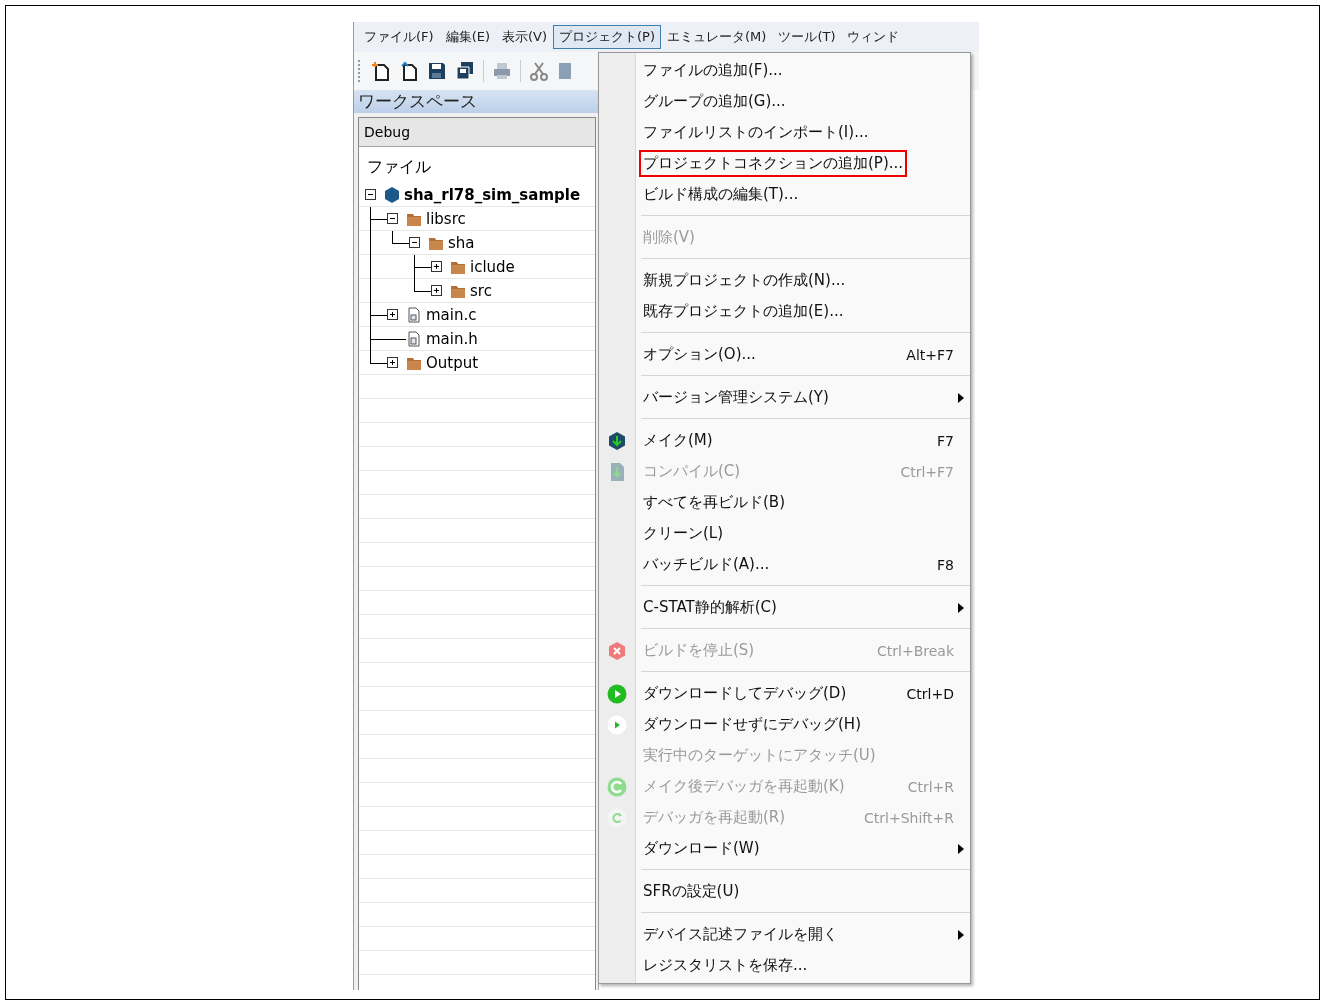 This screenshot has height=1001, width=1326. What do you see at coordinates (452, 362) in the screenshot?
I see `tree-item: Output` at bounding box center [452, 362].